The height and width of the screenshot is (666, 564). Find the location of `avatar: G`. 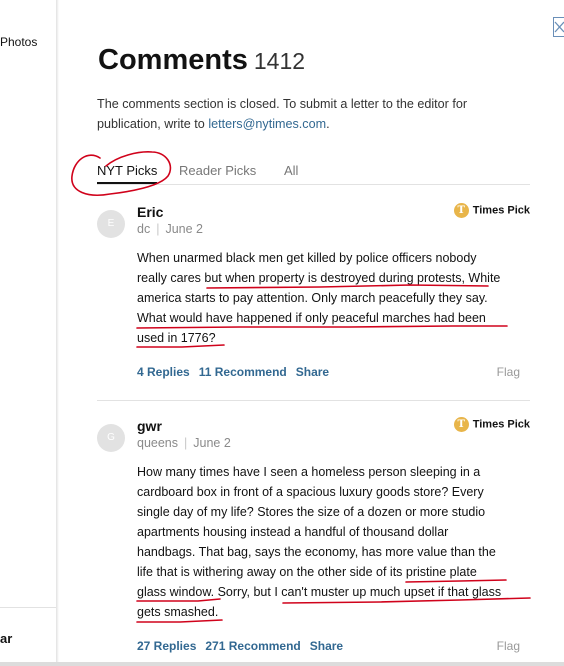

avatar: G is located at coordinates (111, 438).